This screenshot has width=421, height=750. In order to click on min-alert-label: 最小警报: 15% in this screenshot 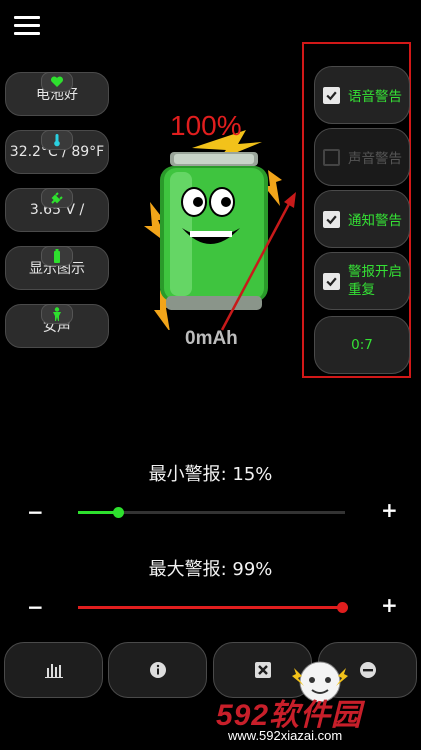, I will do `click(210, 474)`.